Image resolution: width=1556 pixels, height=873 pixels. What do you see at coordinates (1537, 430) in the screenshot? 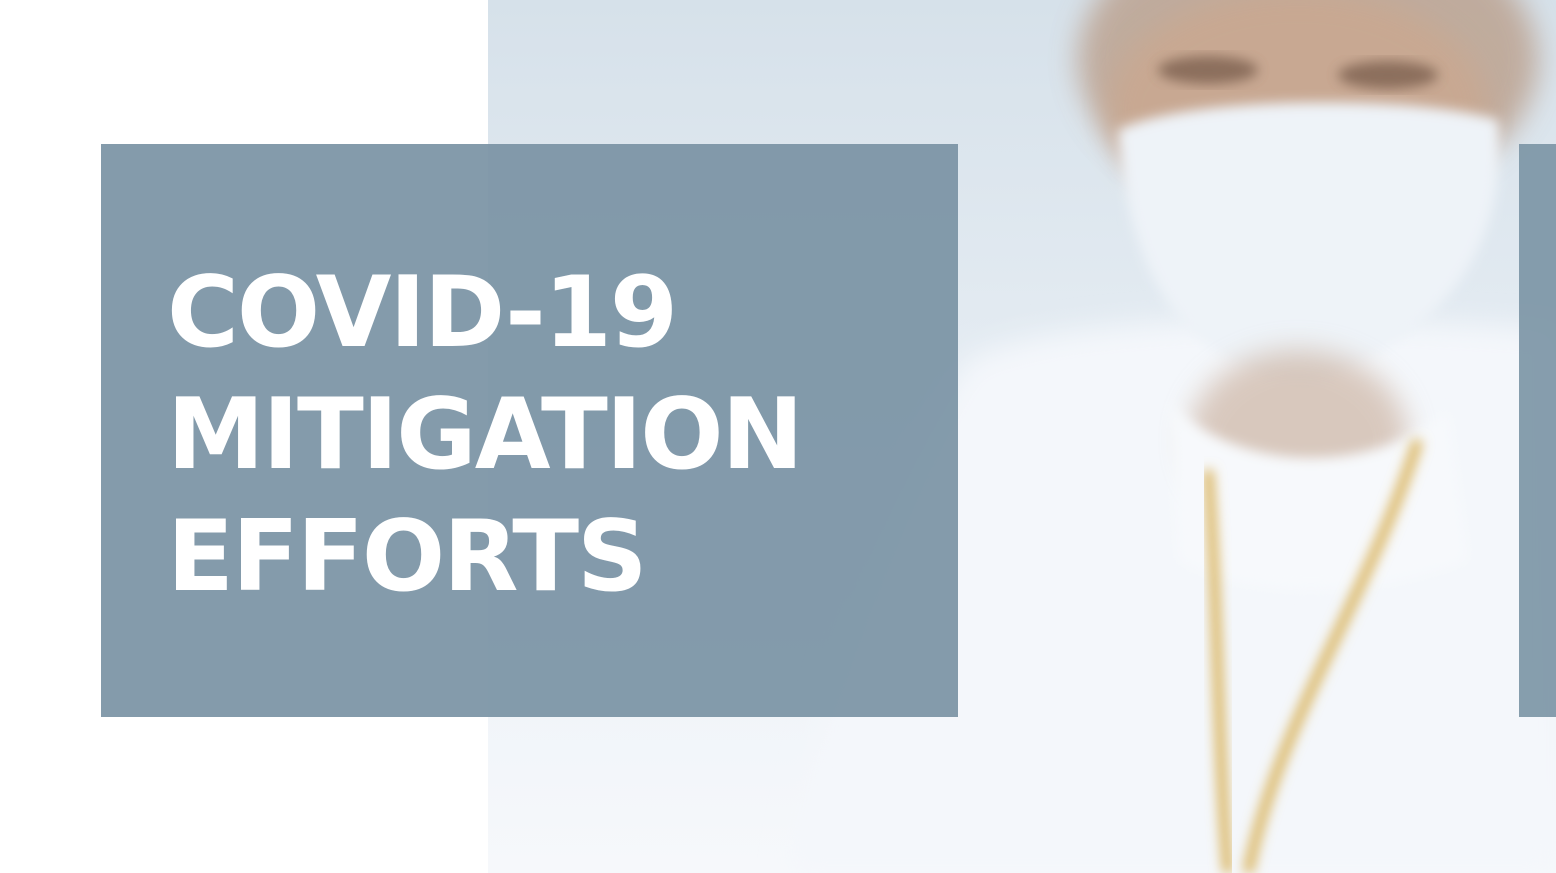
I see `side-accent-panel` at bounding box center [1537, 430].